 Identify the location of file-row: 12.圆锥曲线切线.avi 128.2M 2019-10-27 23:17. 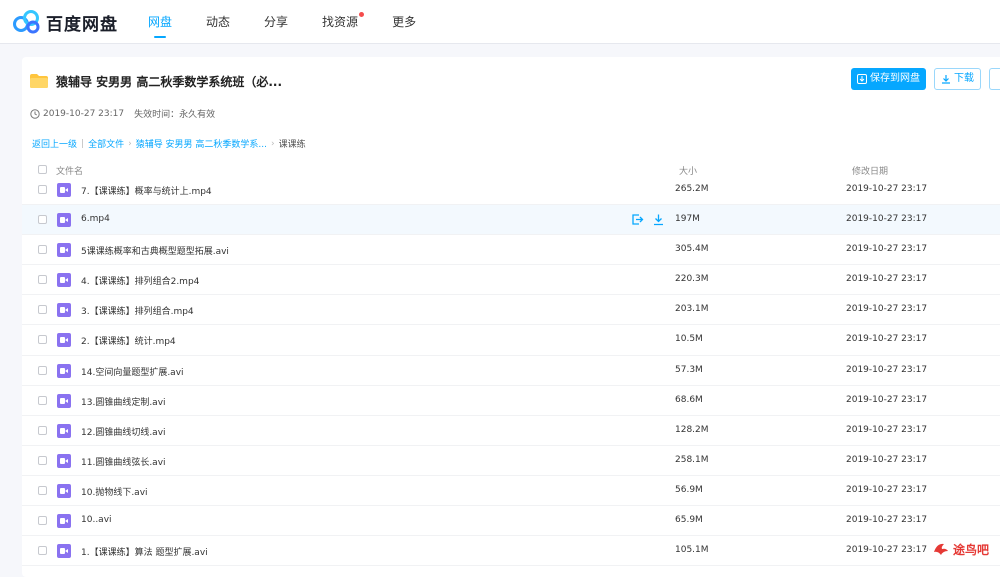
(511, 431).